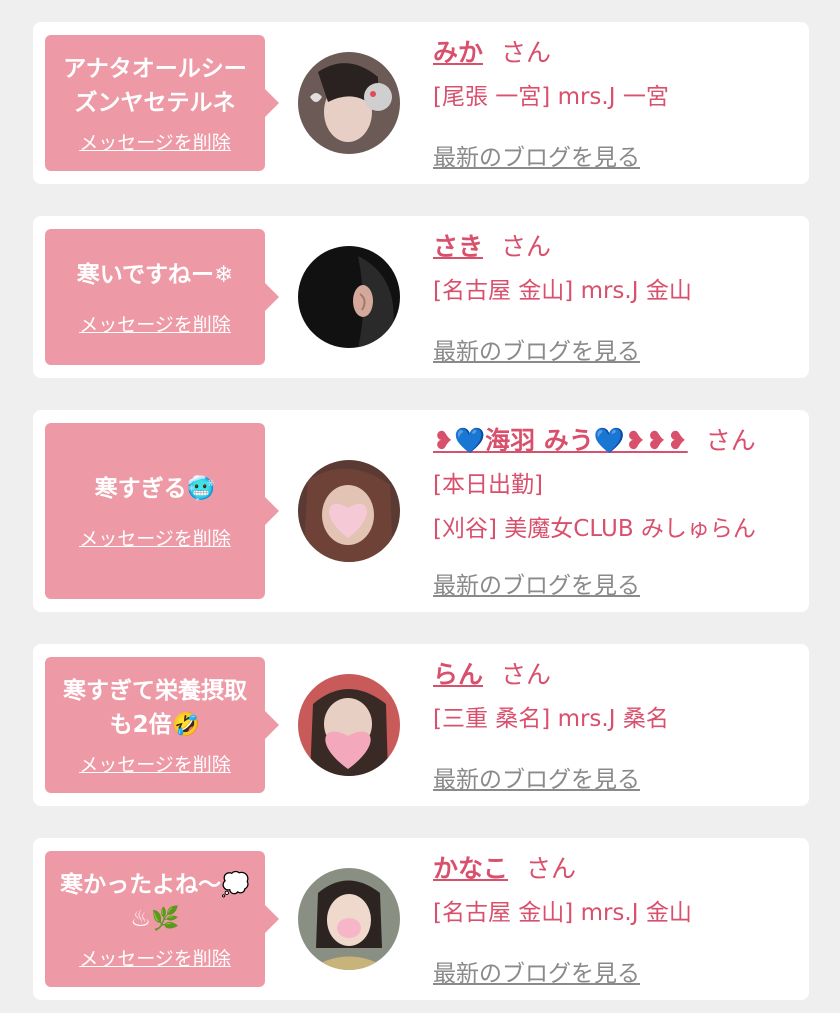  I want to click on message-bubble: 寒すぎる🥶 メッセージを削除, so click(162, 511).